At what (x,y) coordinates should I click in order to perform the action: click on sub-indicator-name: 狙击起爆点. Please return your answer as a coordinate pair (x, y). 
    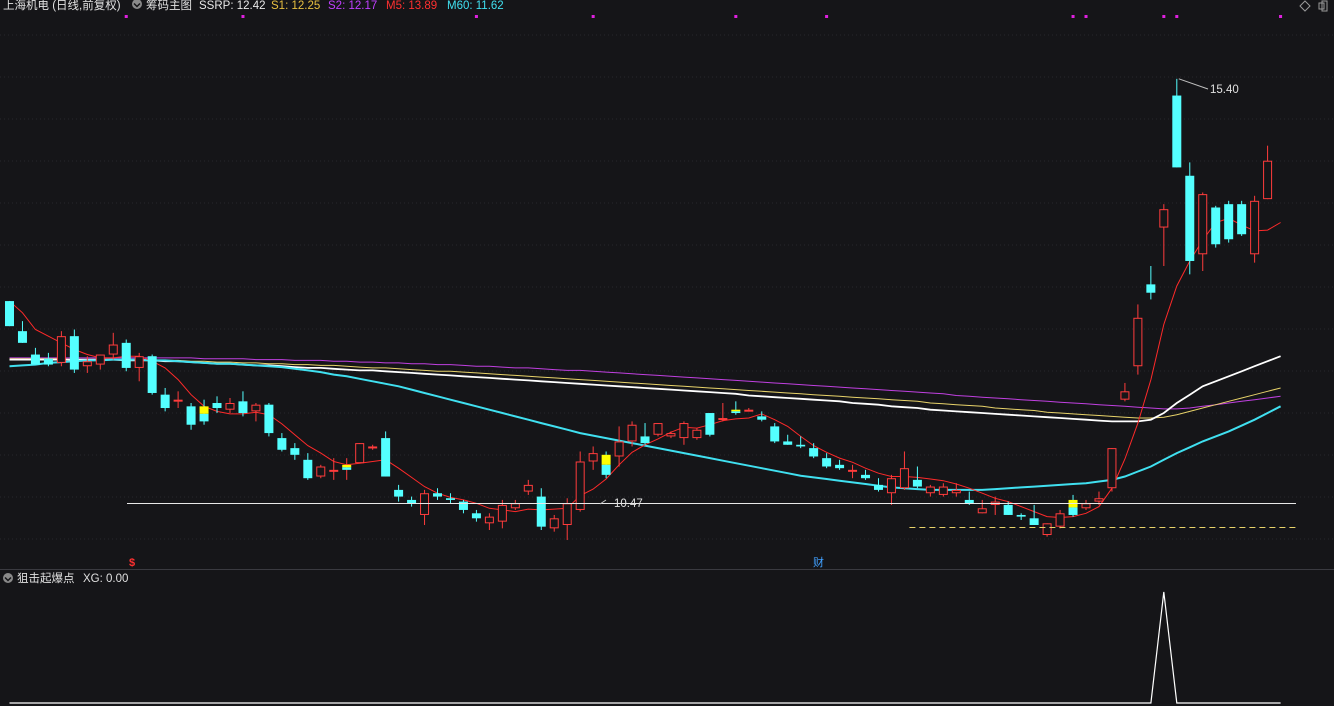
    Looking at the image, I should click on (46, 578).